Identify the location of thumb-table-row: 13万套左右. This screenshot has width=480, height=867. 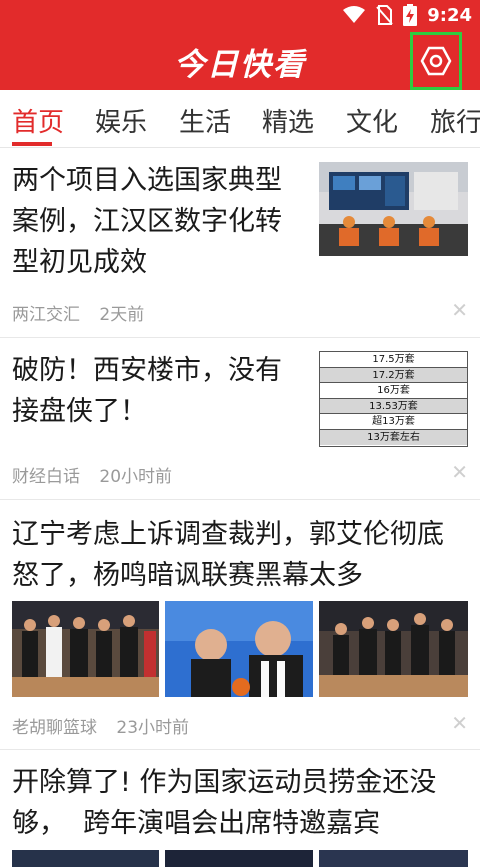
(393, 437).